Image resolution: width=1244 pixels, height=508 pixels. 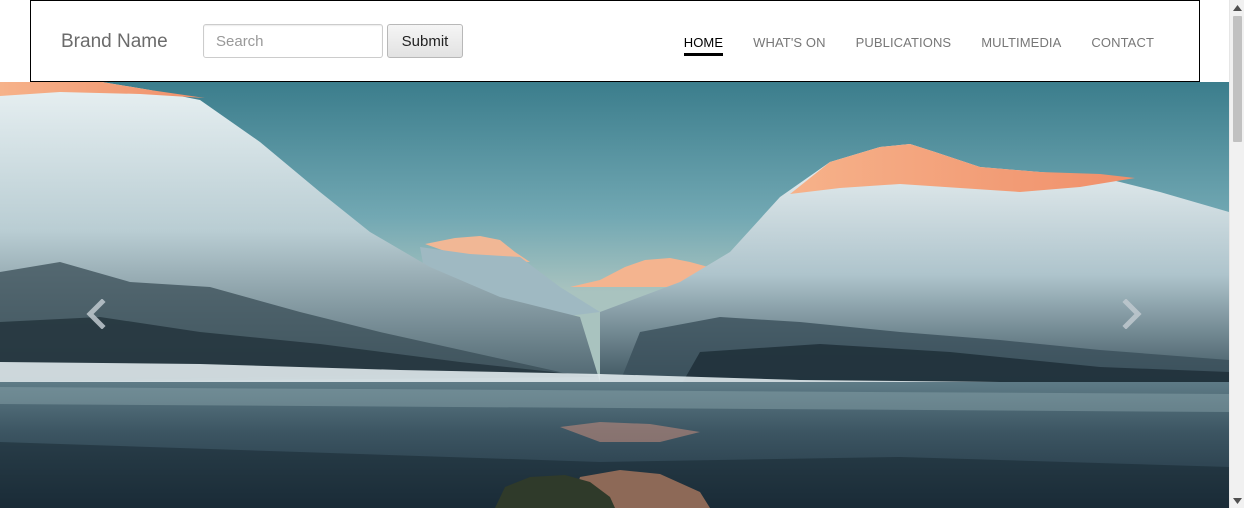 What do you see at coordinates (293, 41) in the screenshot?
I see `search-input` at bounding box center [293, 41].